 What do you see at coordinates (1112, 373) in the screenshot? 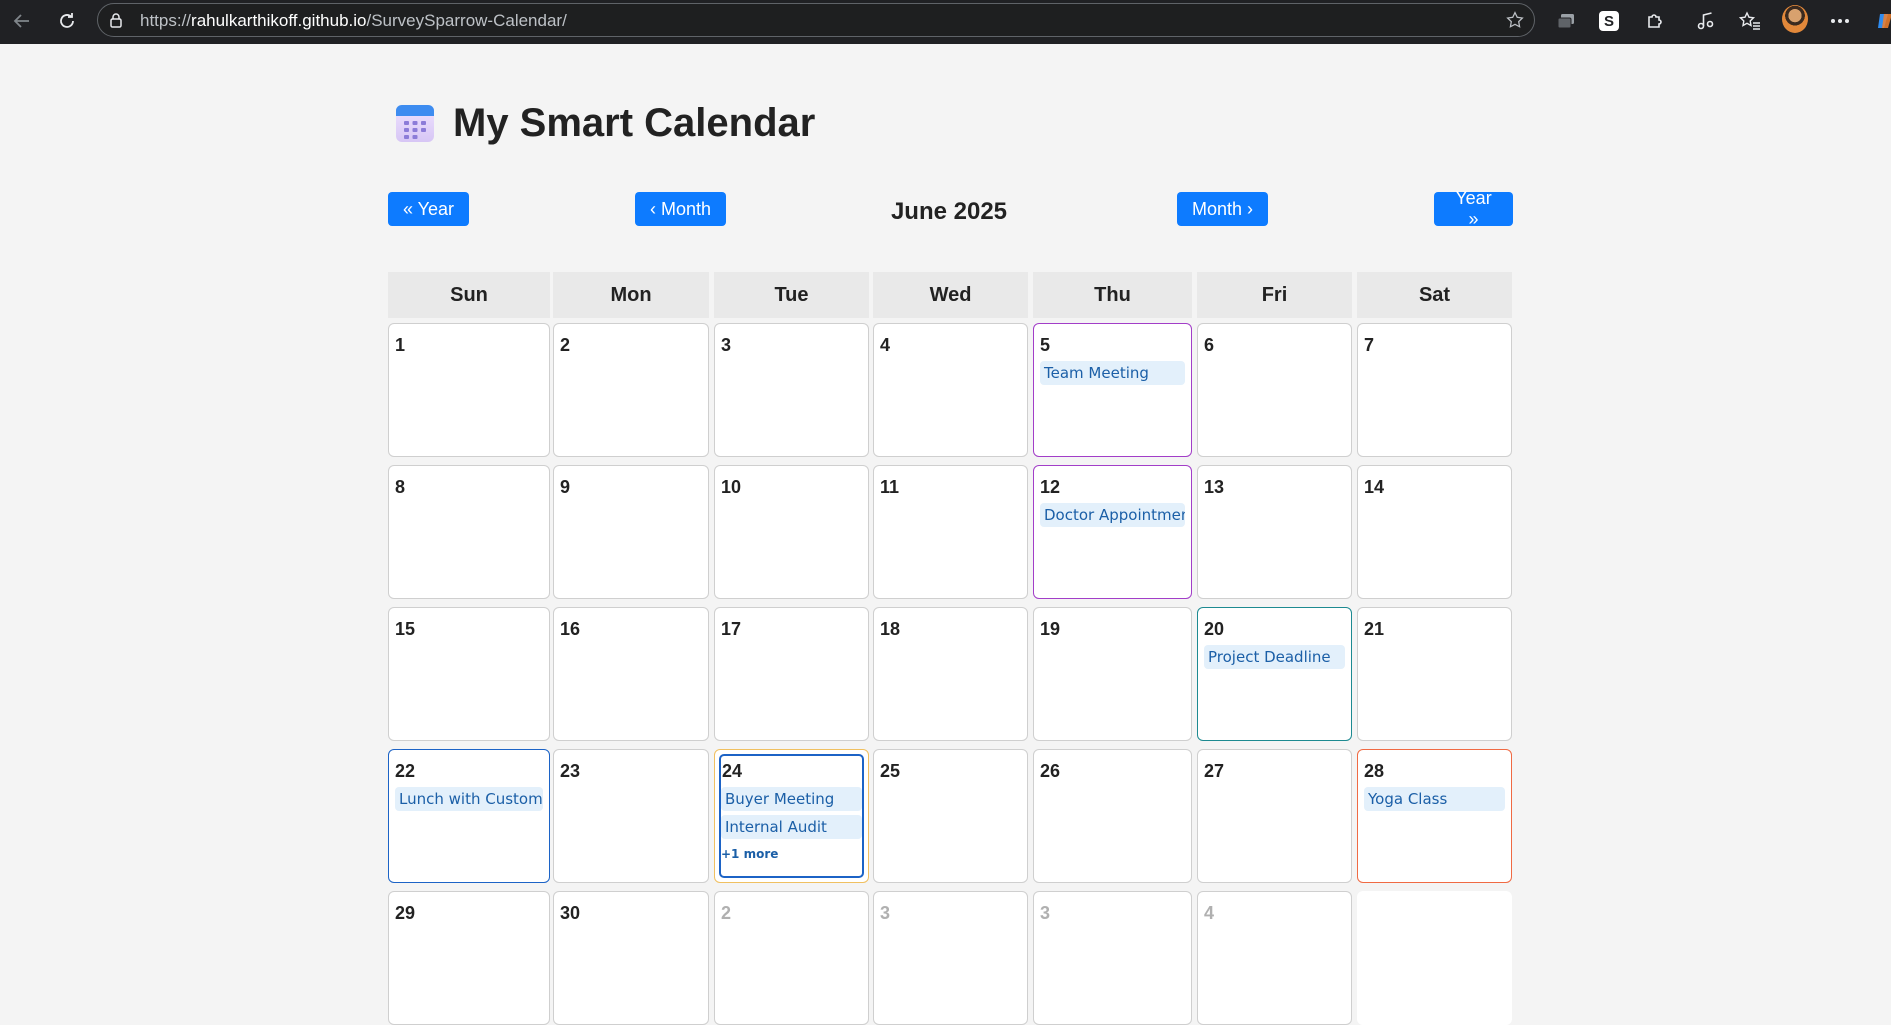
I see `event-chip: Team Meeting` at bounding box center [1112, 373].